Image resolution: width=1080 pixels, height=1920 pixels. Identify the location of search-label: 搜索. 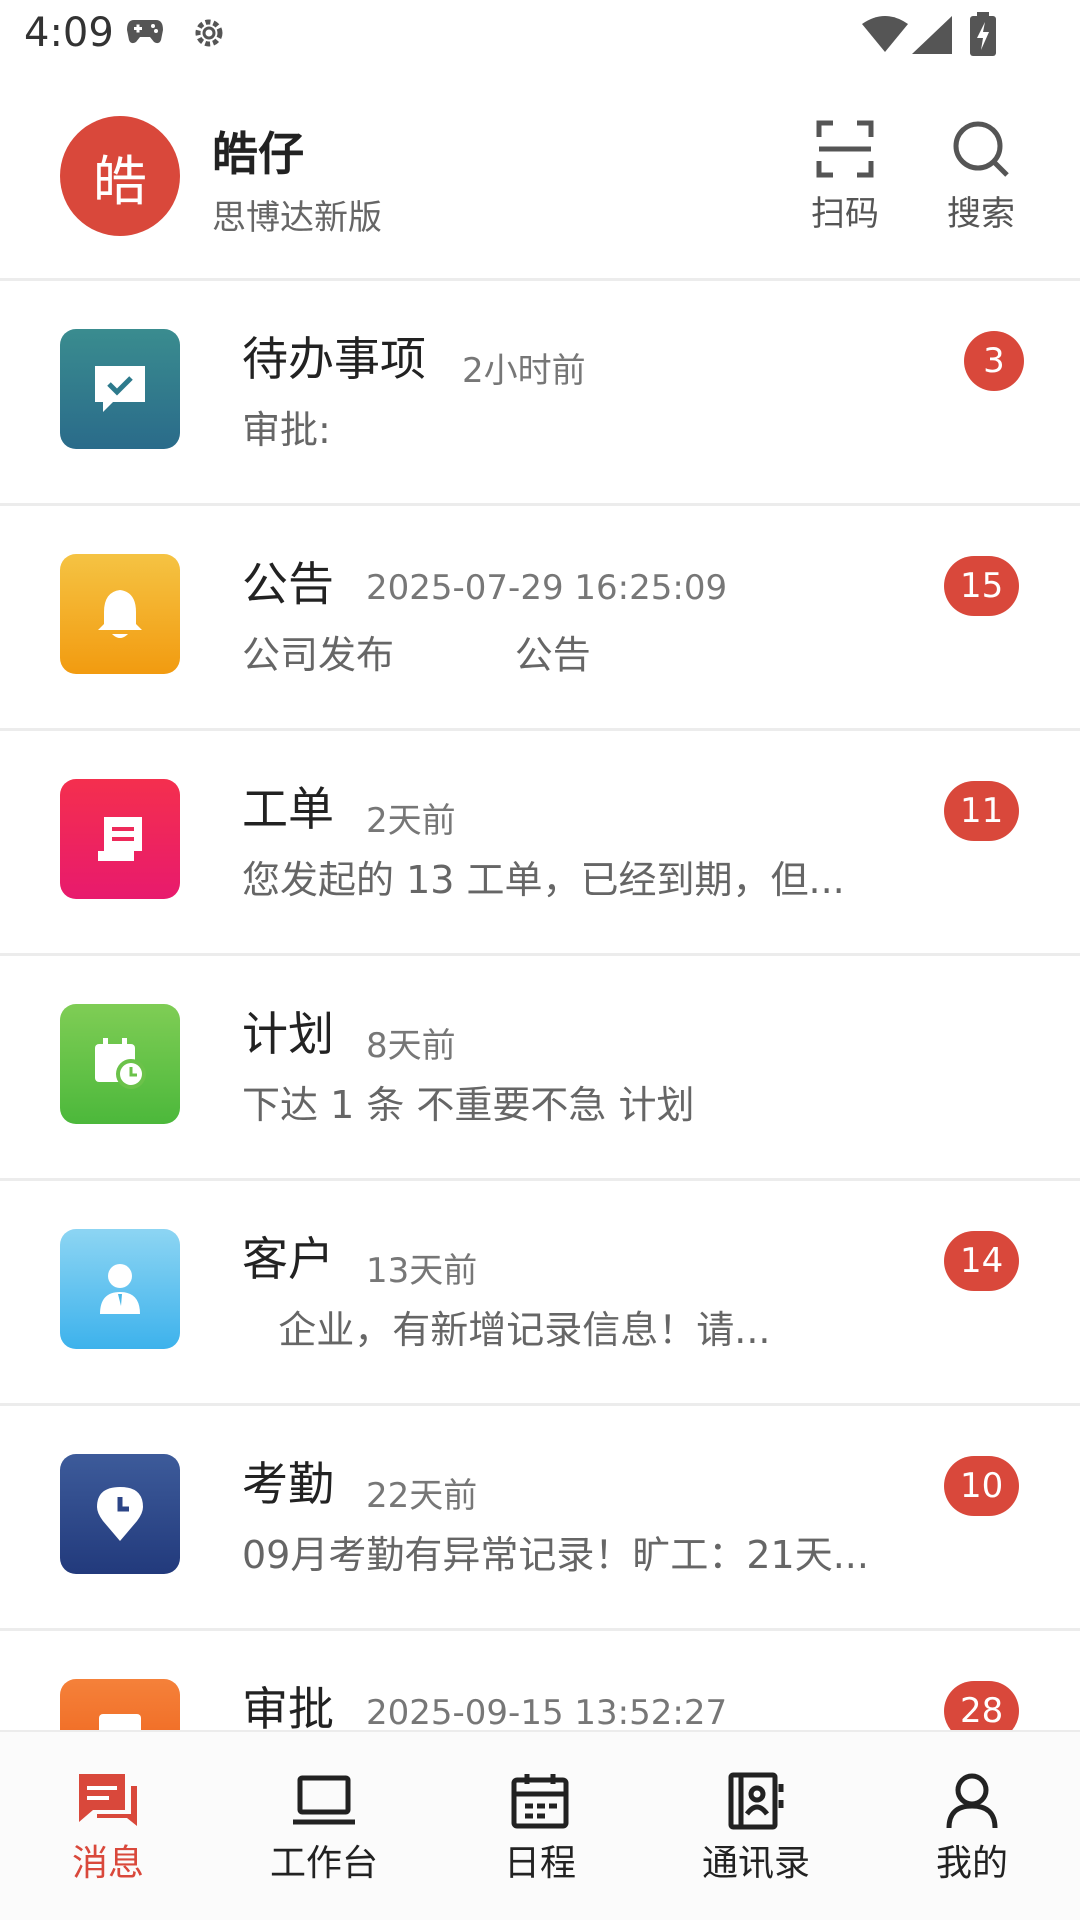
(981, 214).